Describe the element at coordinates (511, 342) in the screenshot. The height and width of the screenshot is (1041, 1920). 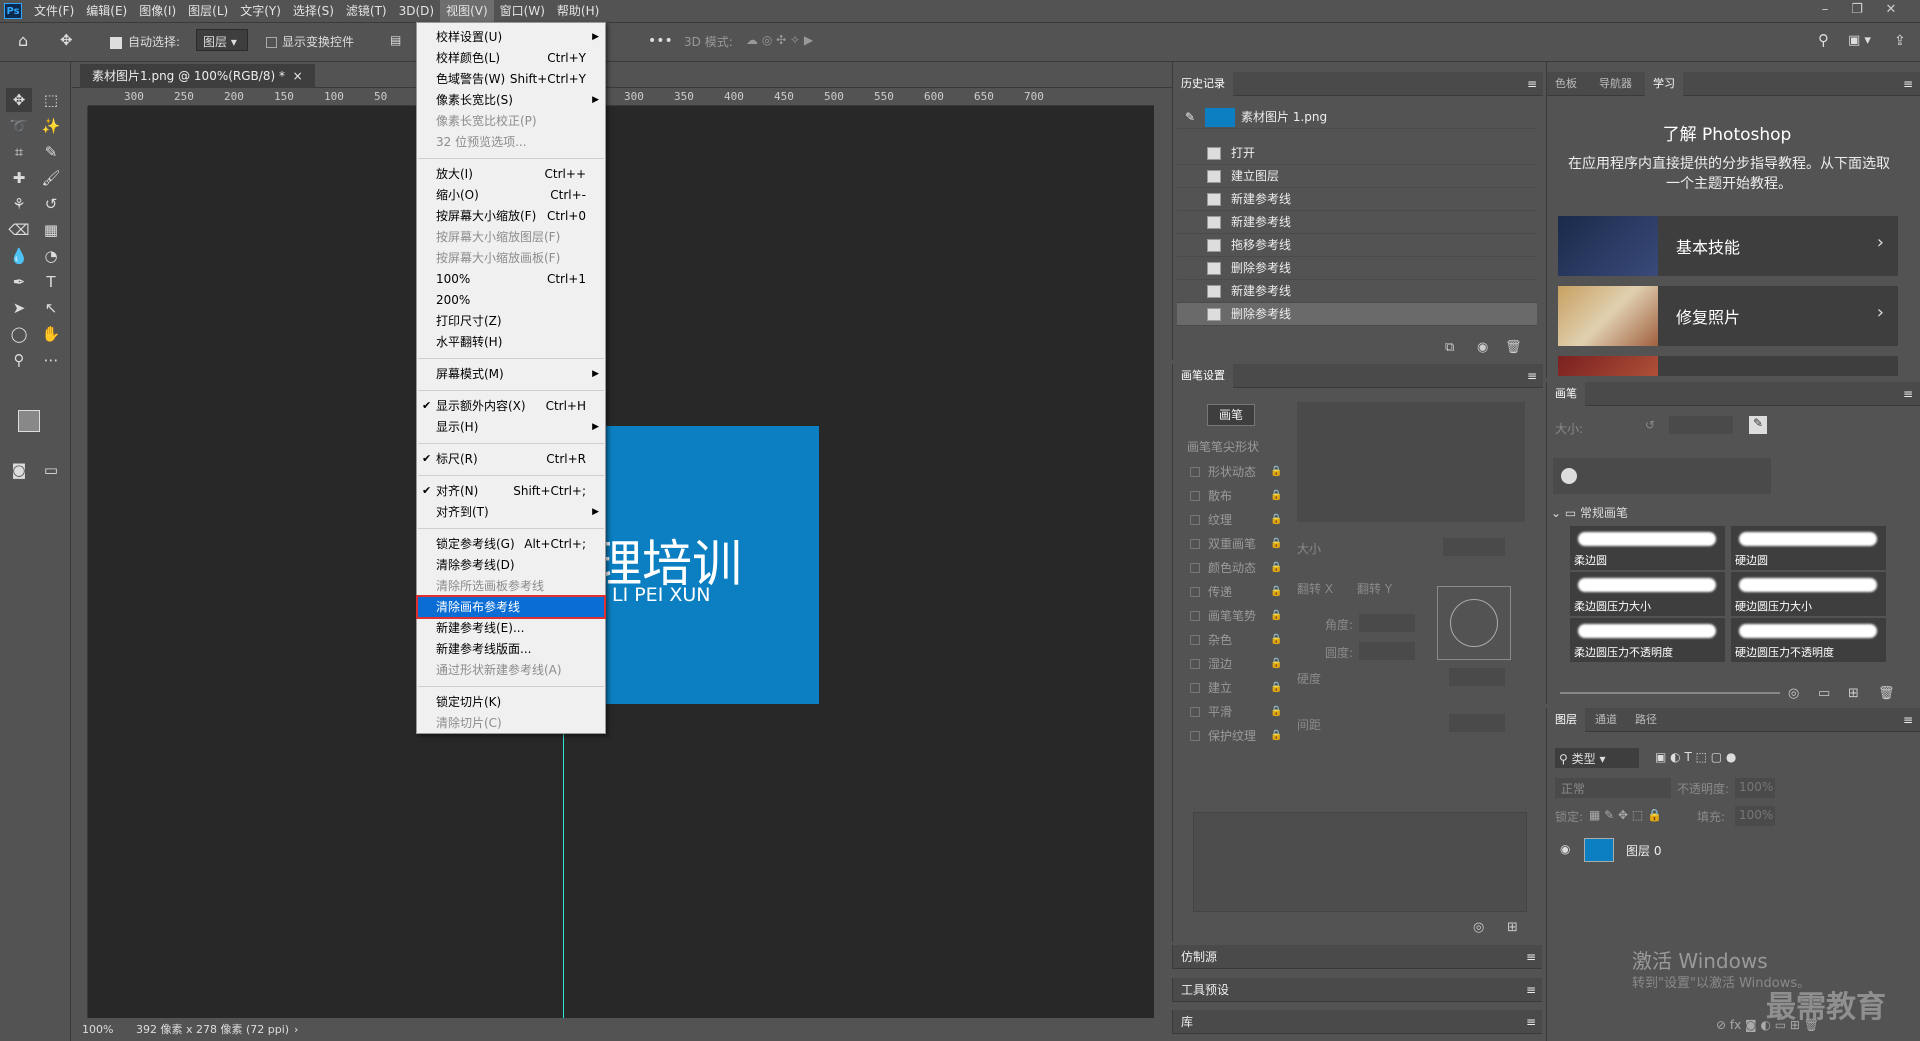
I see `view-menu-item: 水平翻转(H)` at that location.